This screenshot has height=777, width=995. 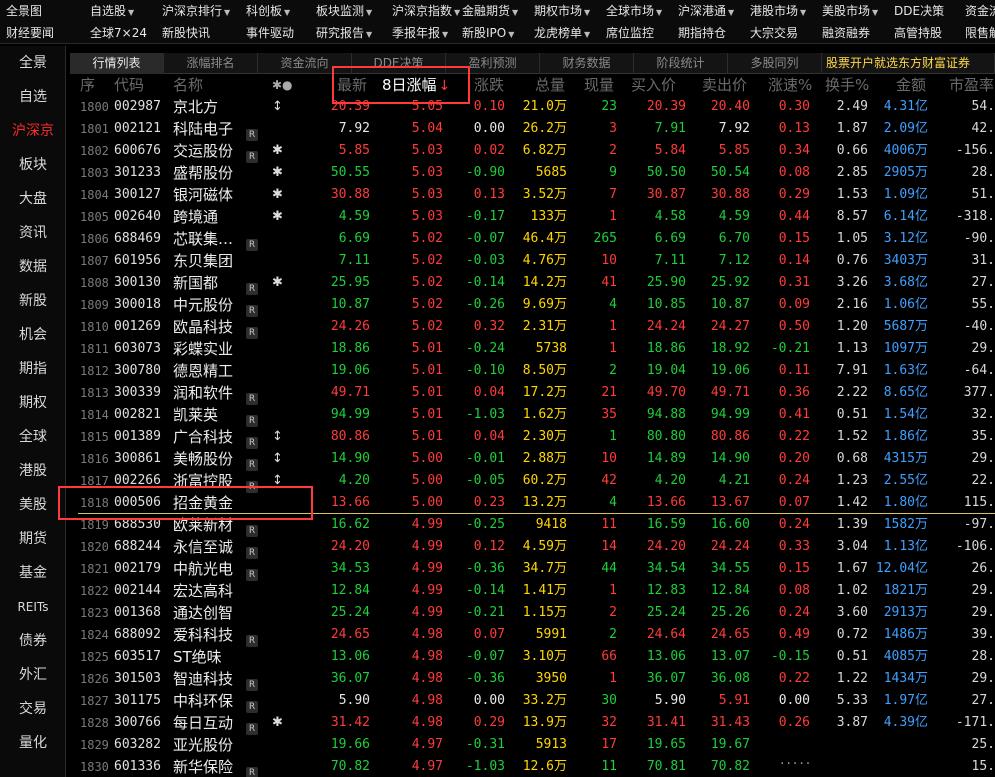 What do you see at coordinates (490, 11) in the screenshot?
I see `menu-item: 金融期货 ▼` at bounding box center [490, 11].